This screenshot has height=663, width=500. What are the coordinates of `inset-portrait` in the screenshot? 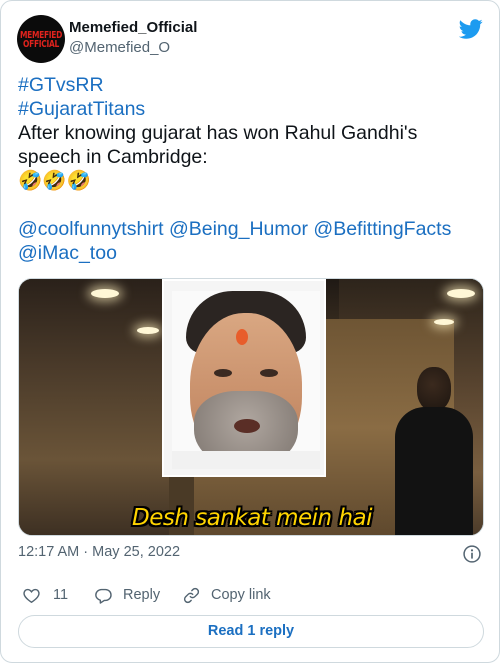 It's located at (246, 380).